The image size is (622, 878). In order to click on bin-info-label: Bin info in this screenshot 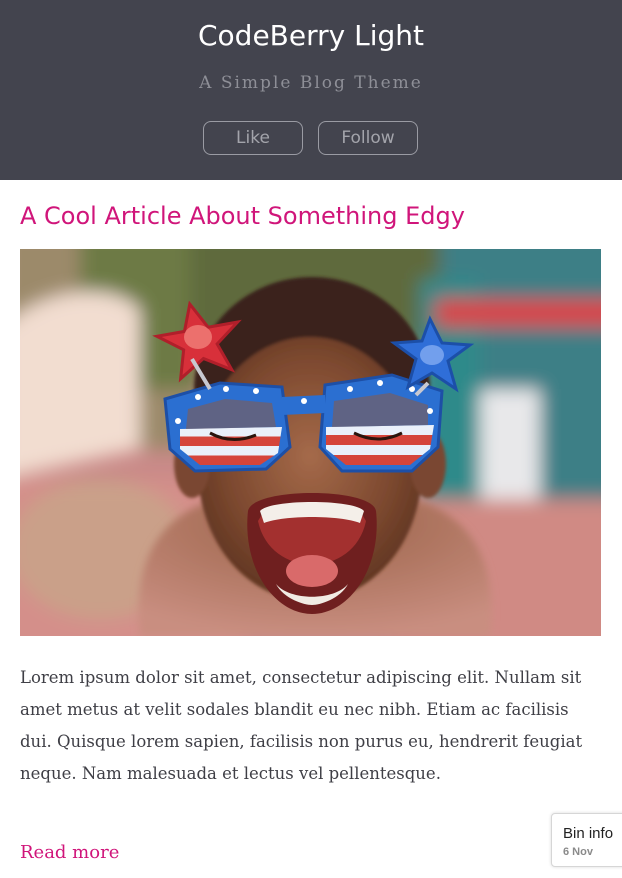, I will do `click(588, 833)`.